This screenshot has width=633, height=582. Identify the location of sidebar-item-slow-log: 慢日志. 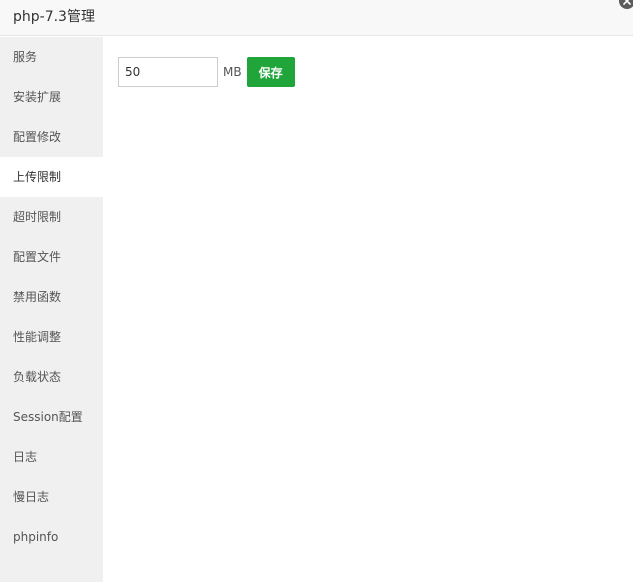
(51, 497).